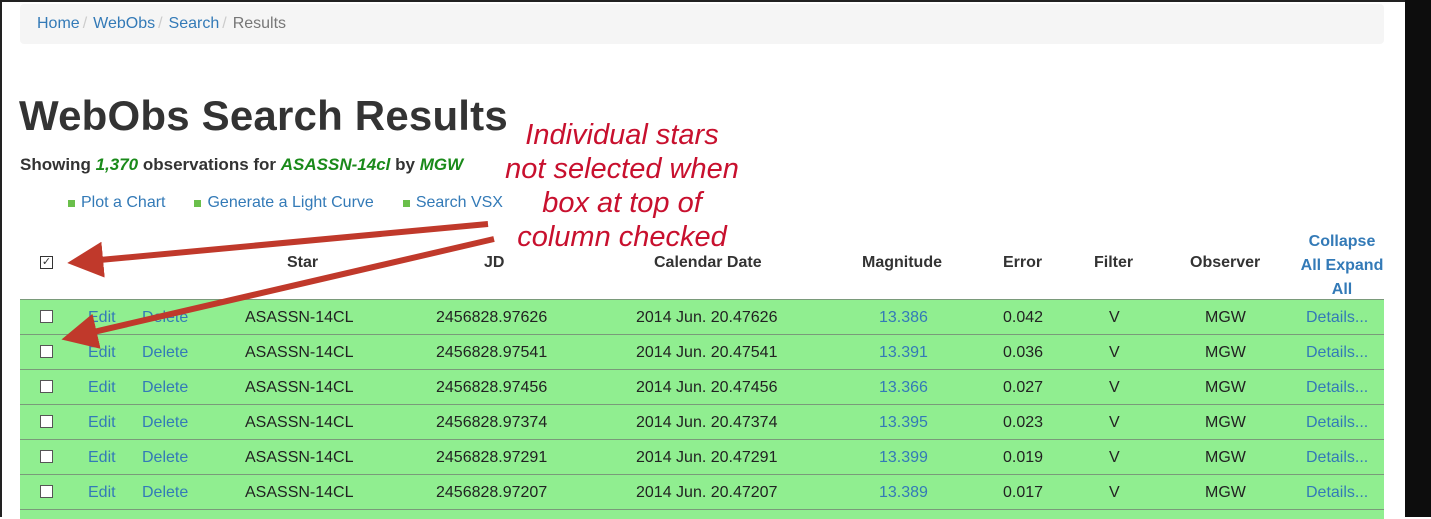 The image size is (1431, 519). Describe the element at coordinates (278, 285) in the screenshot. I see `annotation-arrows` at that location.